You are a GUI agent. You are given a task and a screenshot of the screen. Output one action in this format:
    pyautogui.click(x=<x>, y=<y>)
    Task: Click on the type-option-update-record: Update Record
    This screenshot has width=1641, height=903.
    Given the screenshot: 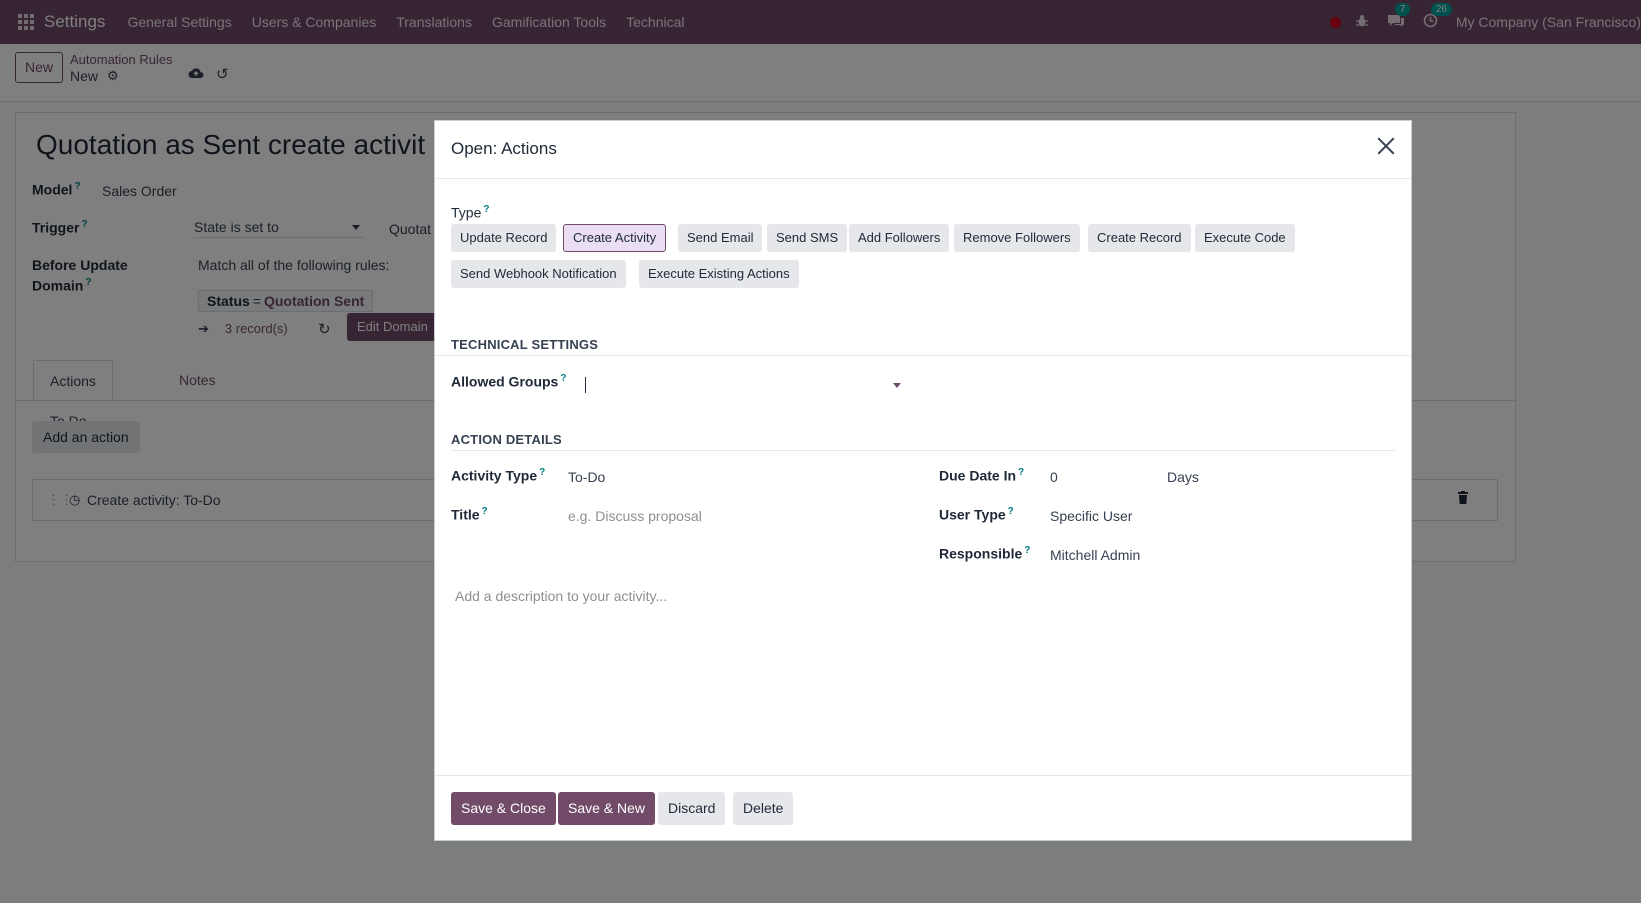 What is the action you would take?
    pyautogui.click(x=504, y=238)
    